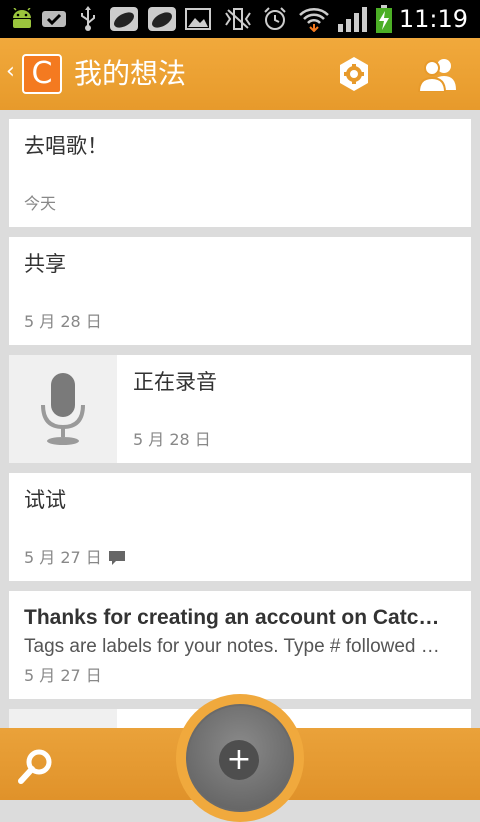 The height and width of the screenshot is (822, 480). I want to click on alarm-icon, so click(275, 19).